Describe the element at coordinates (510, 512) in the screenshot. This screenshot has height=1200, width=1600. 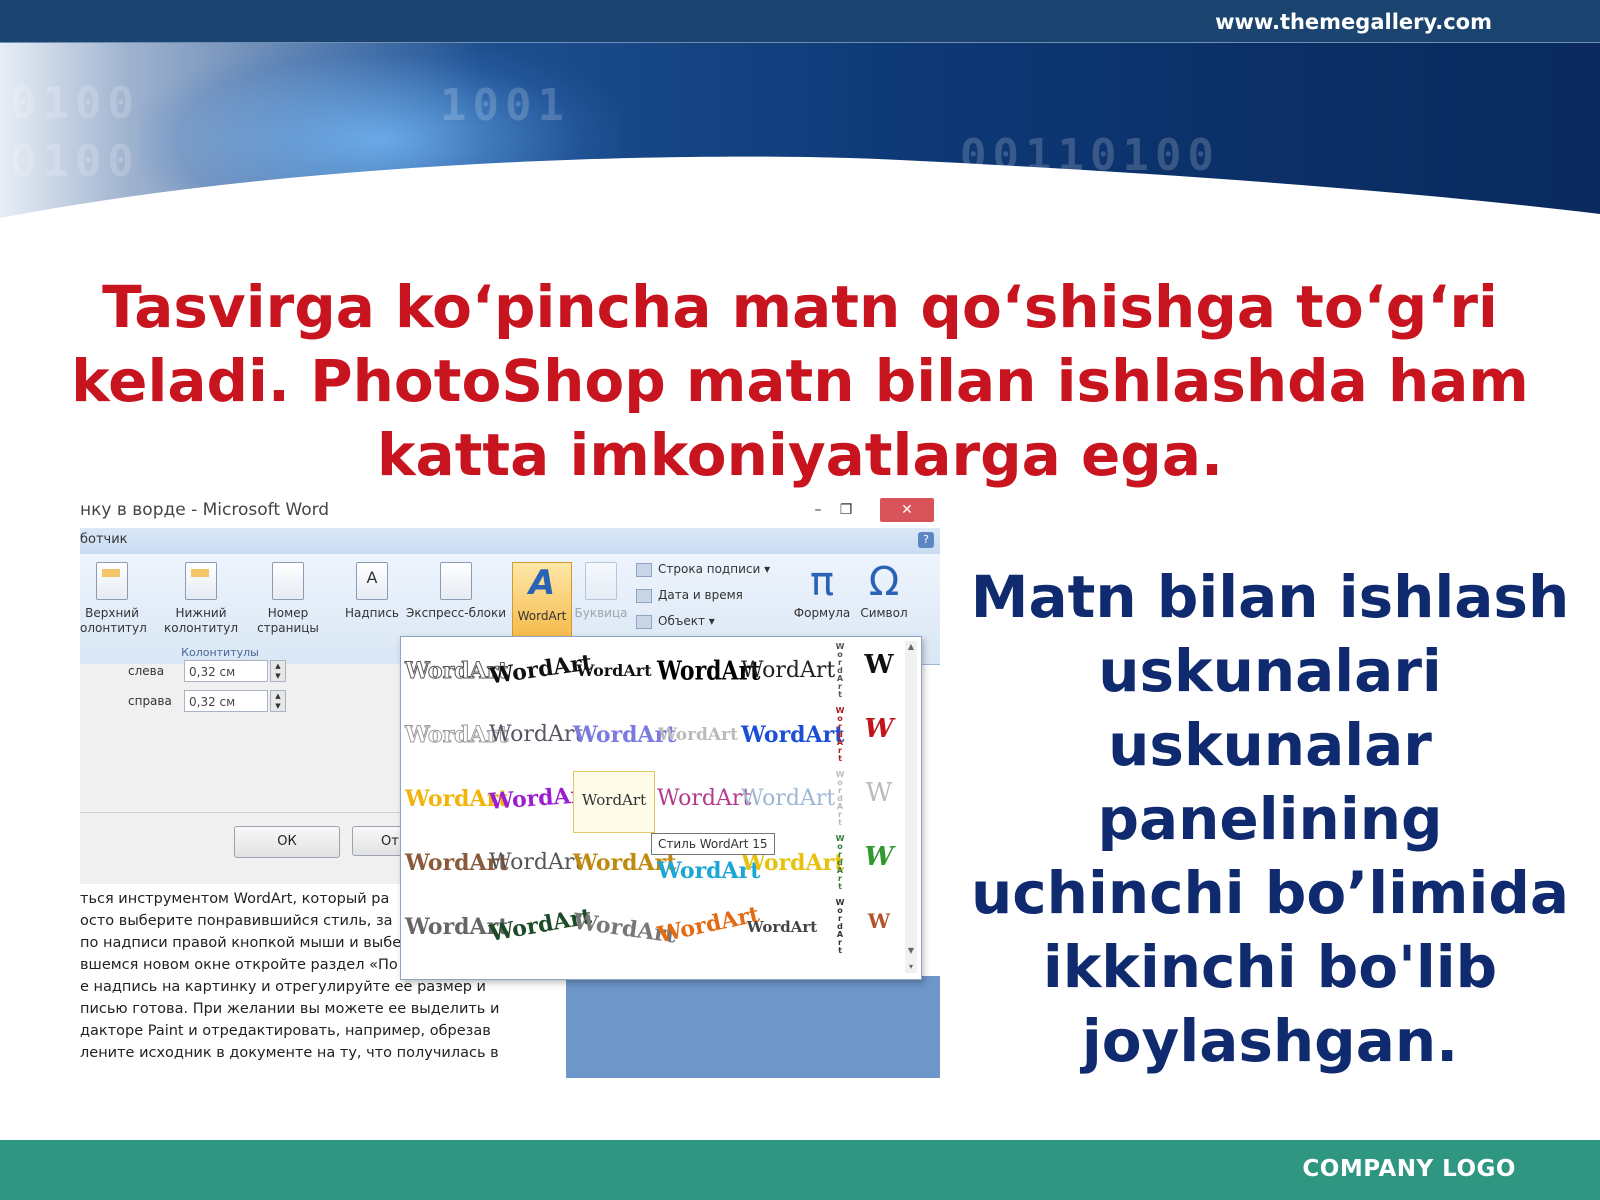
I see `word-title-bar: нку в ворде - Microsoft Word – ❐ ✕` at that location.